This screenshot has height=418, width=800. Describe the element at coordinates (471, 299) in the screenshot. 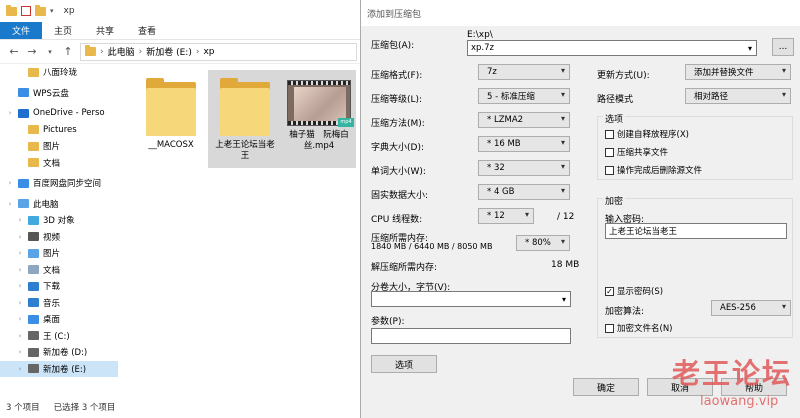

I see `split-size-input: ▾` at that location.